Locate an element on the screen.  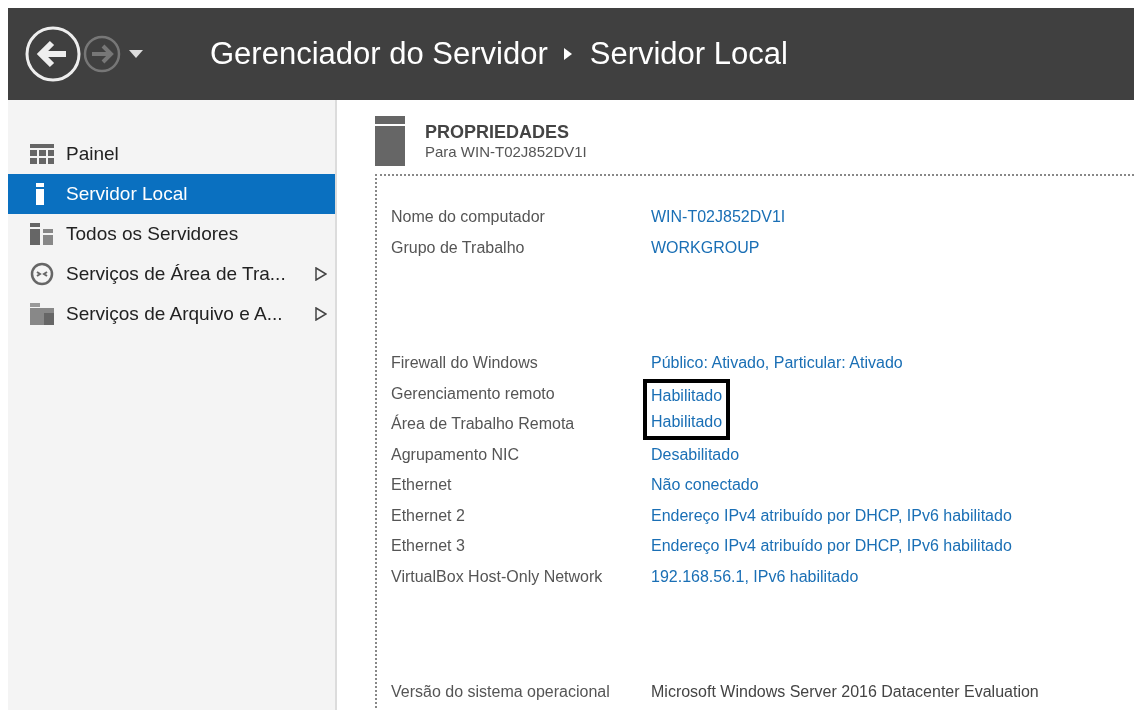
breadcrumb-item: Servidor Local is located at coordinates (688, 54).